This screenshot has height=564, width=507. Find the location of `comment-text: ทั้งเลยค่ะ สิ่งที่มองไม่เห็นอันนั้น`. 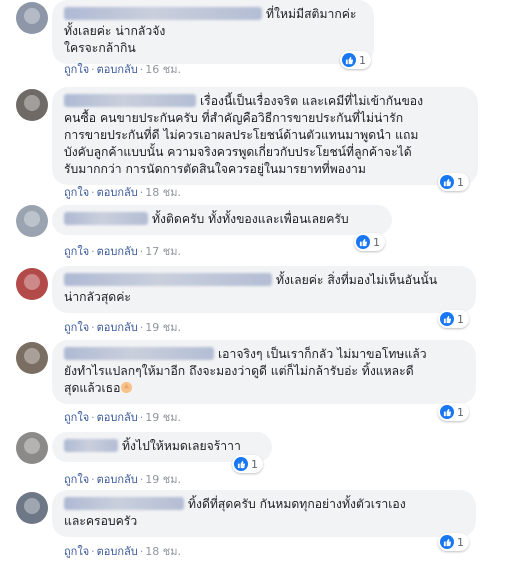

comment-text: ทั้งเลยค่ะ สิ่งที่มองไม่เห็นอันนั้น is located at coordinates (357, 280).